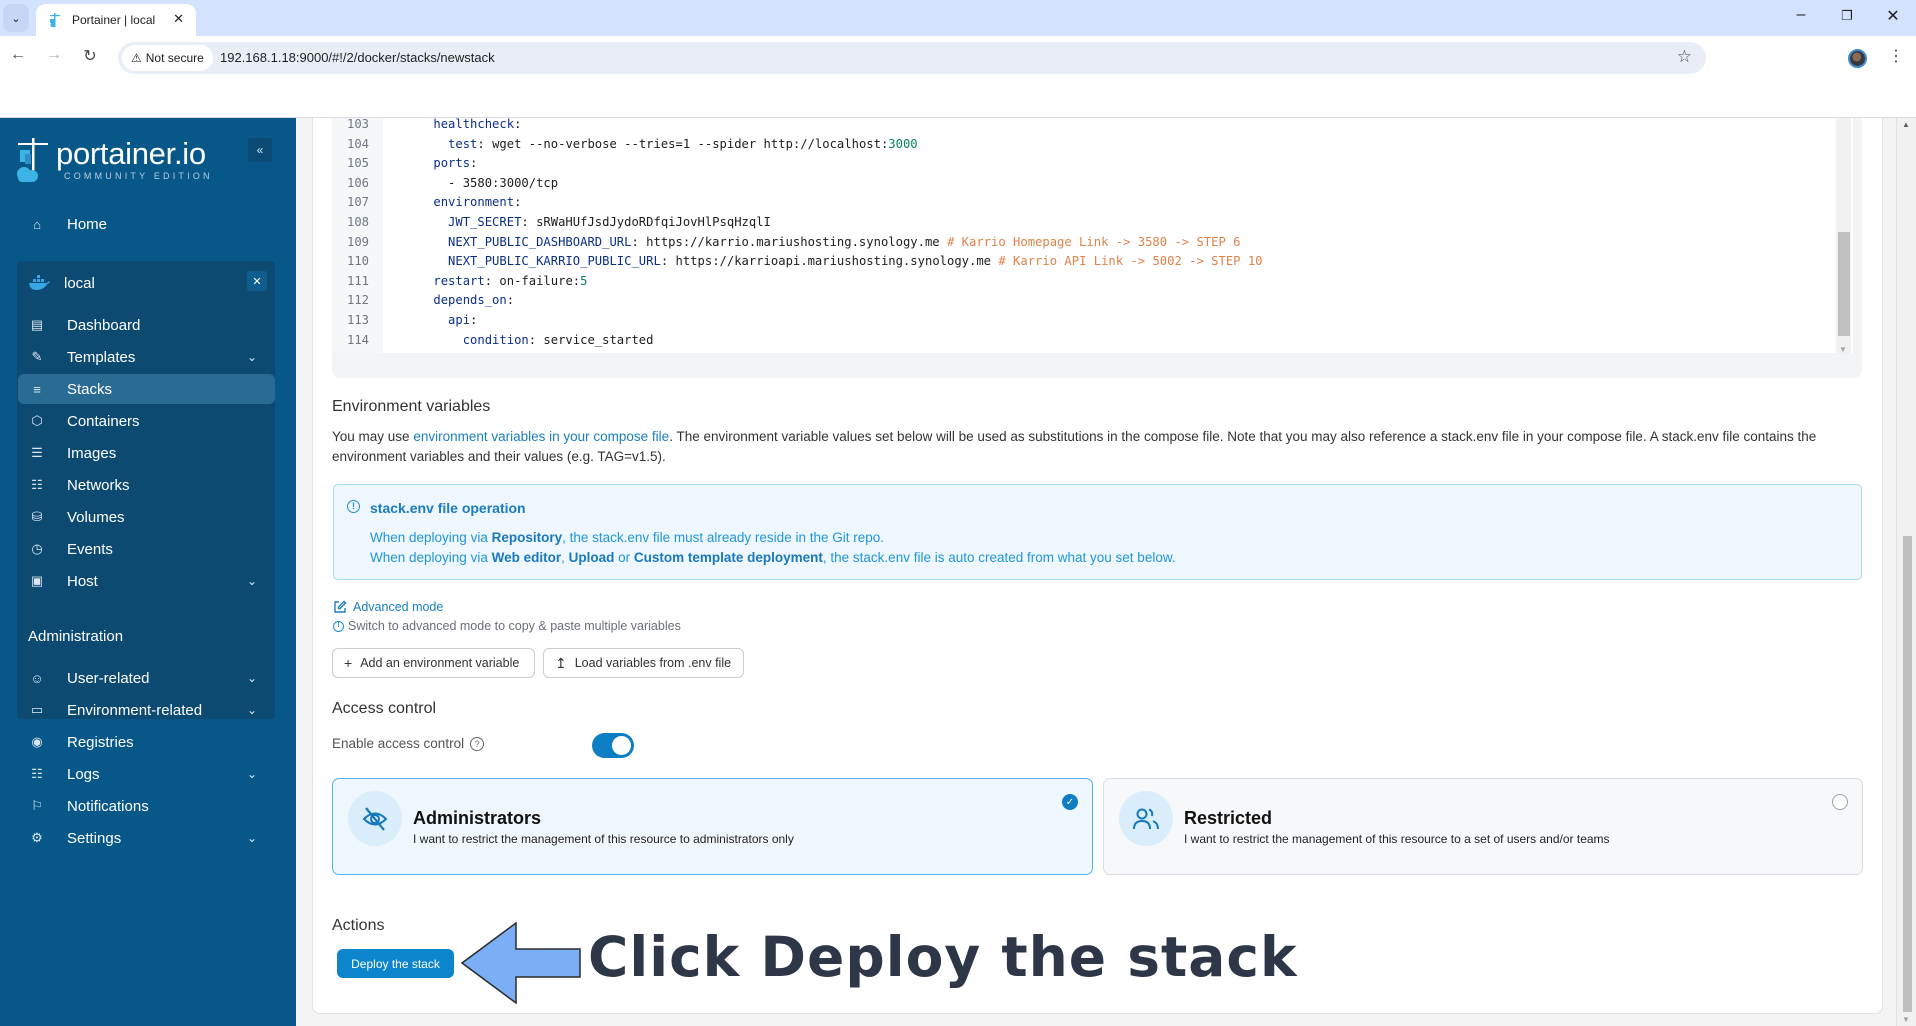 The image size is (1916, 1026). I want to click on line-number: 110, so click(357, 261).